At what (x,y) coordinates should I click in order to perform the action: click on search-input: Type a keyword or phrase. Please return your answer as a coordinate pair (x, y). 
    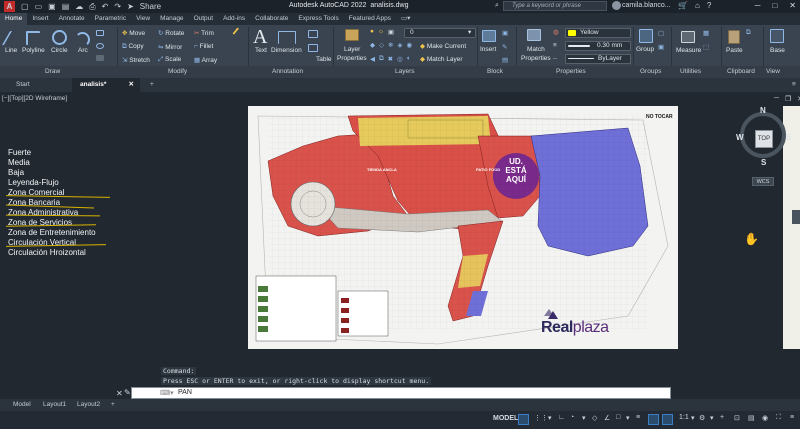
    Looking at the image, I should click on (555, 6).